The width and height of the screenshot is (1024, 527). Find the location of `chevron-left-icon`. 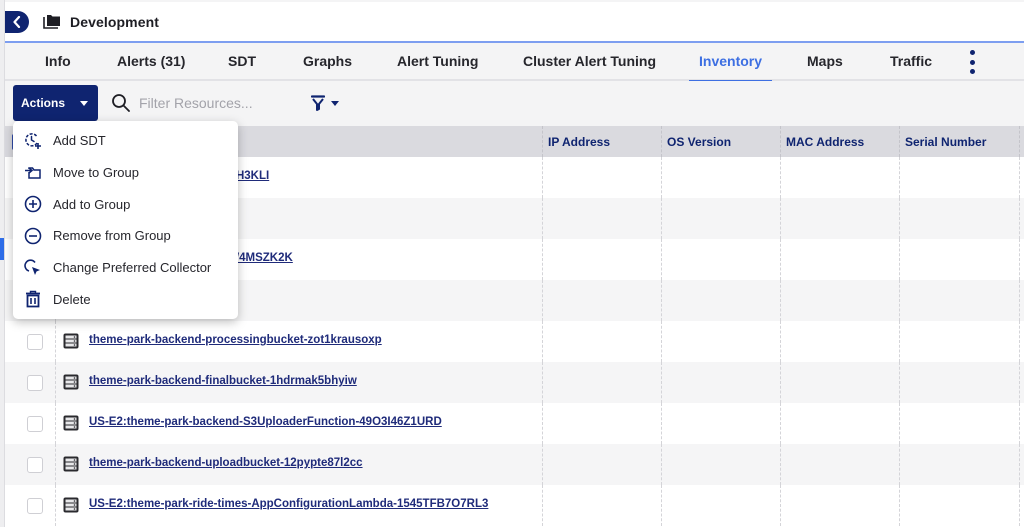

chevron-left-icon is located at coordinates (17, 21).